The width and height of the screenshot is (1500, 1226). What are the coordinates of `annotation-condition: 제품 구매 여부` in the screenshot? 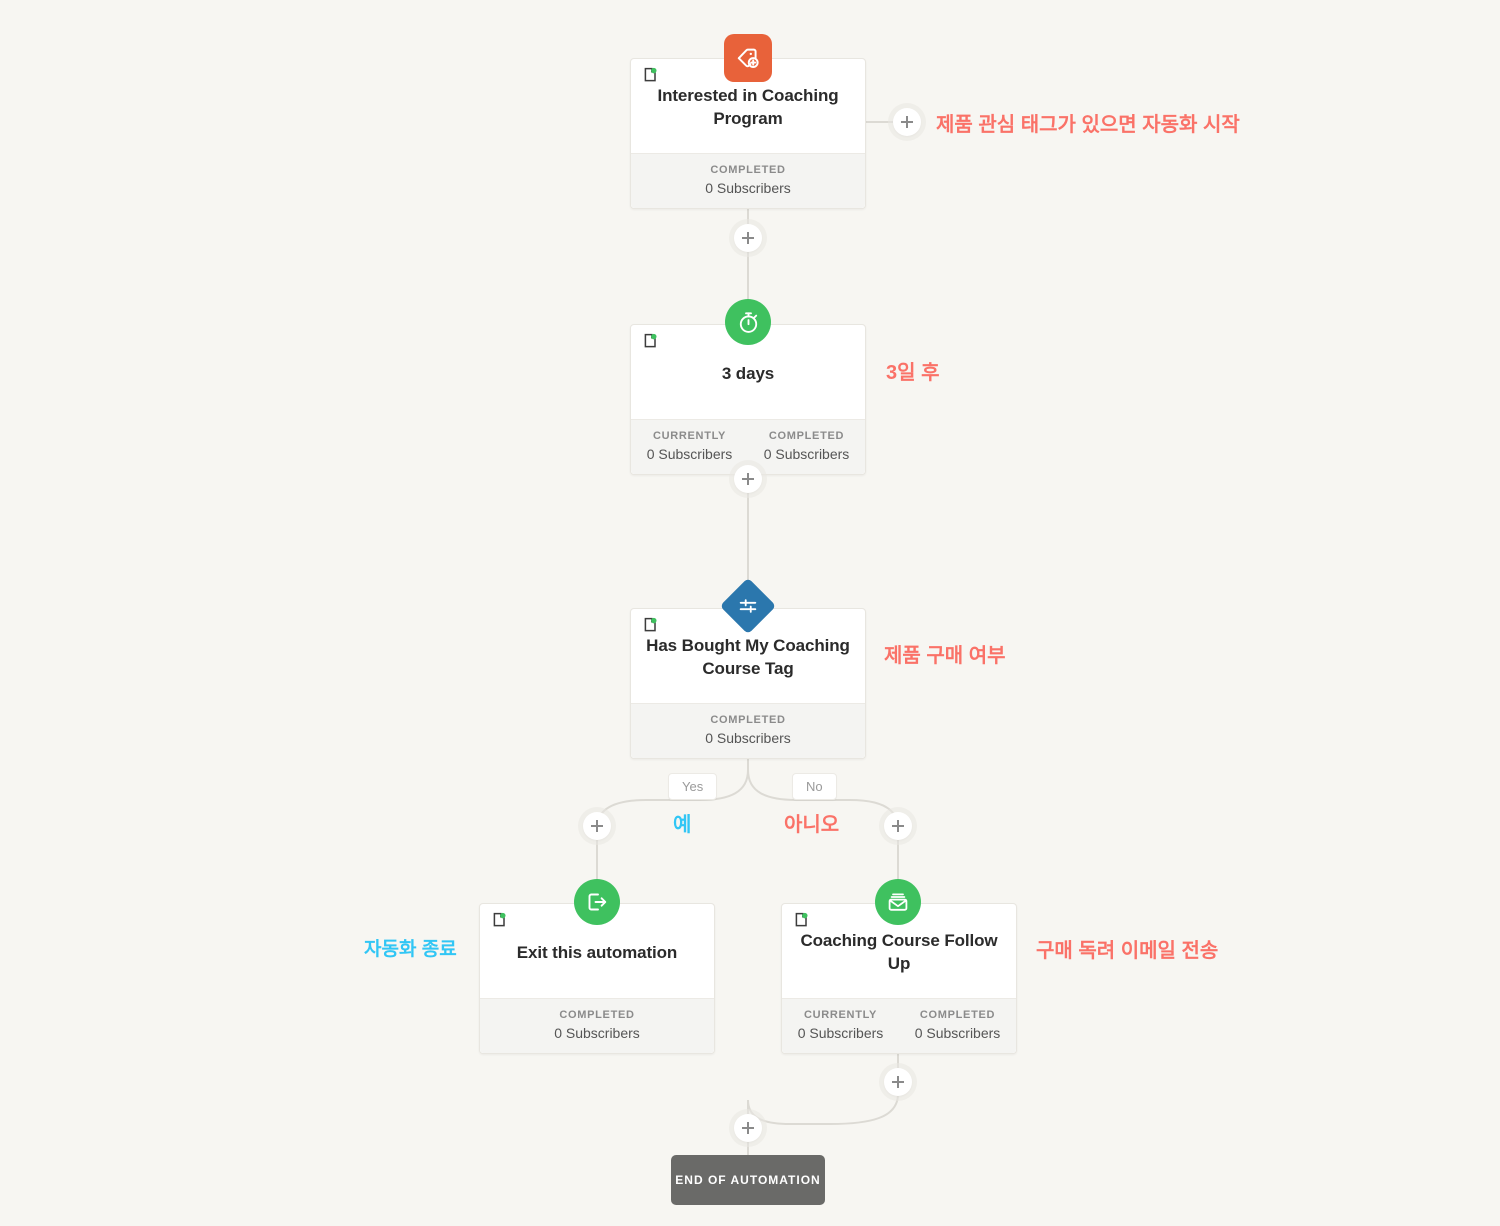 It's located at (945, 656).